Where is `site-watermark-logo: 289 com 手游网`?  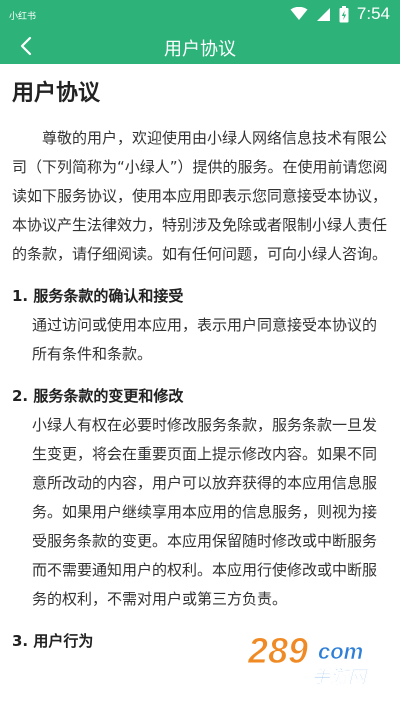 site-watermark-logo: 289 com 手游网 is located at coordinates (308, 659).